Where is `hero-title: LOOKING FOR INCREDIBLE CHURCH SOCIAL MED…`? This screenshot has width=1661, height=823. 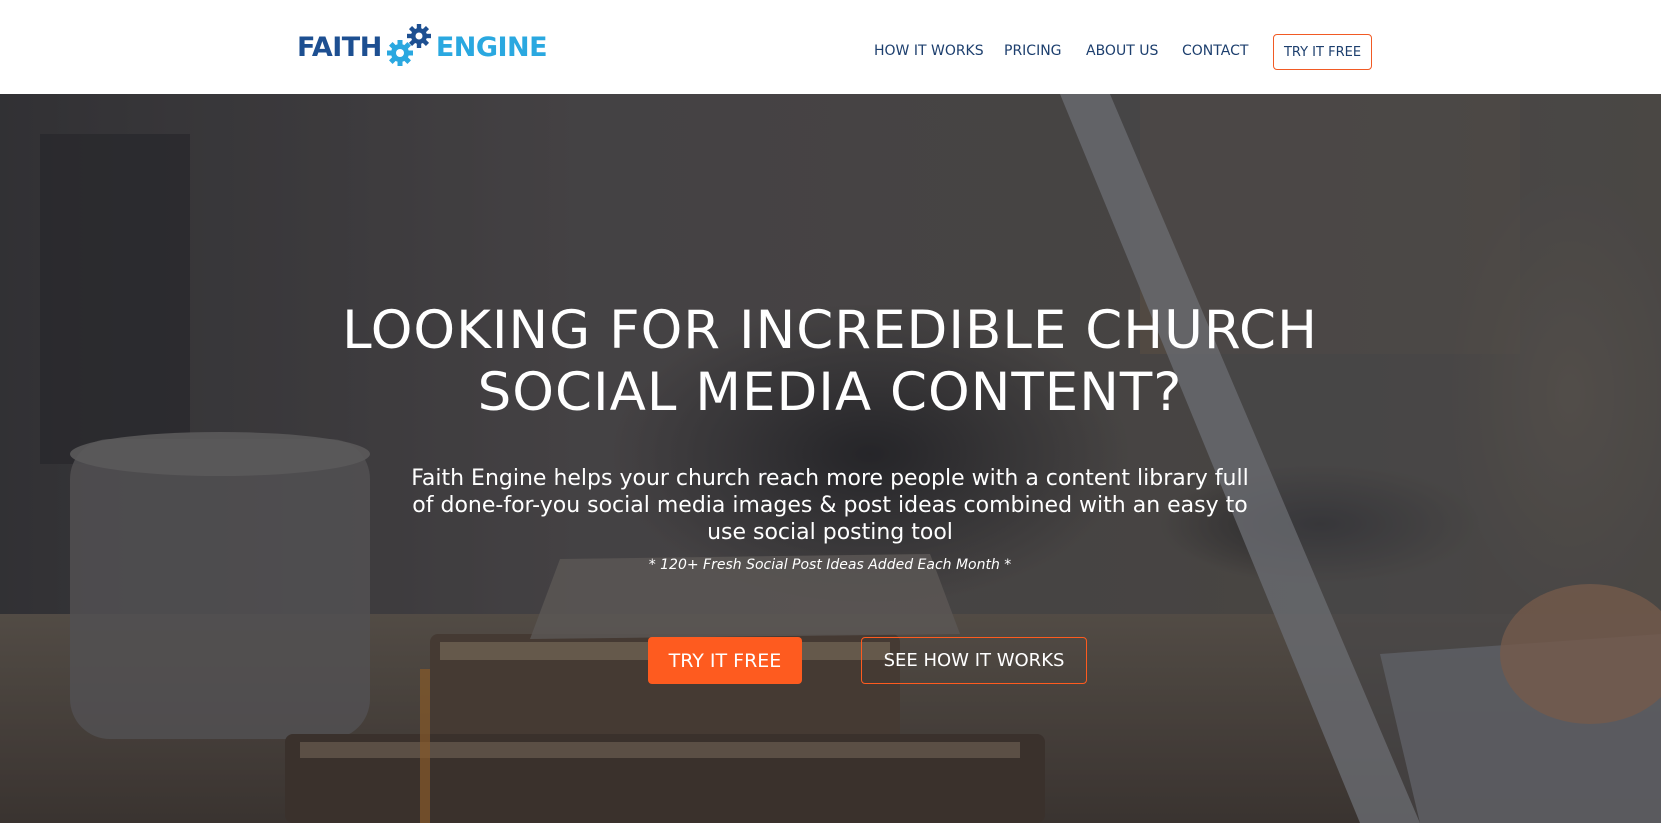
hero-title: LOOKING FOR INCREDIBLE CHURCH SOCIAL MED… is located at coordinates (830, 362).